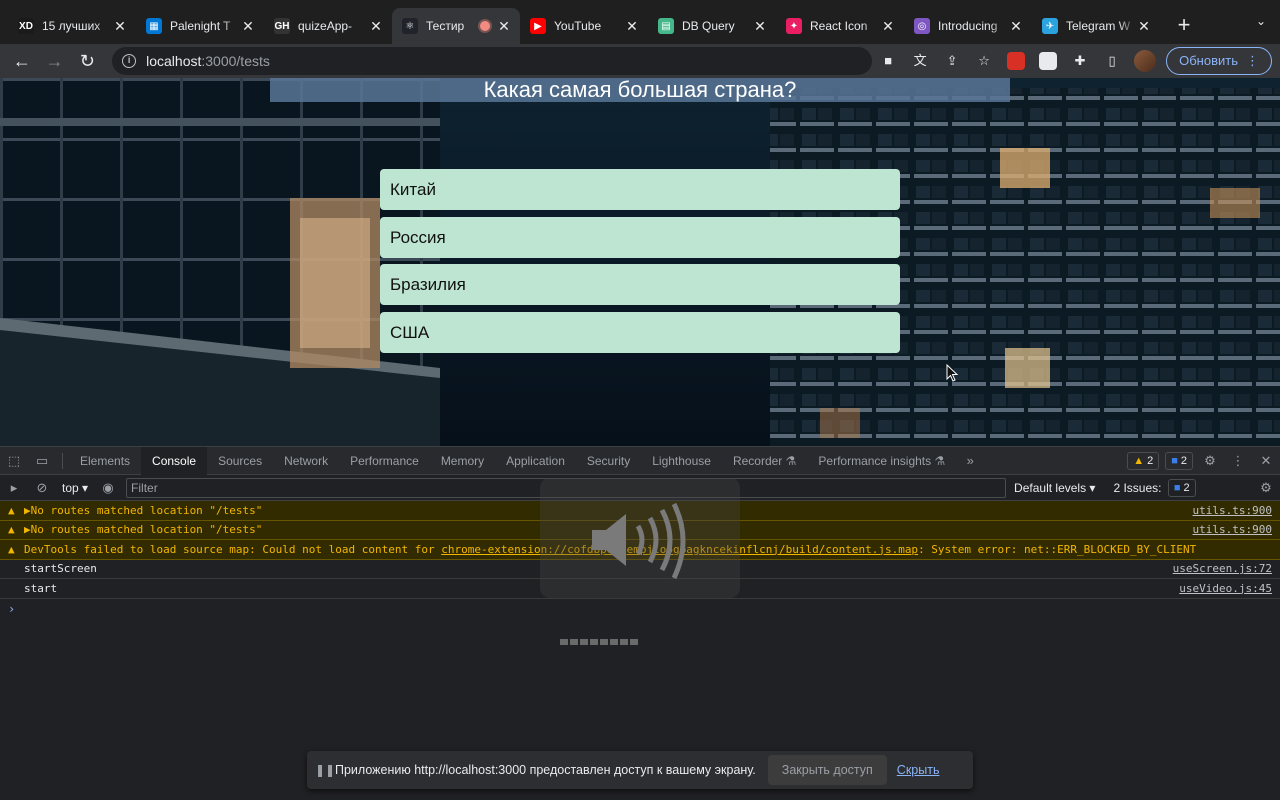 The image size is (1280, 800). I want to click on settings-gear-icon: ⚙, so click(1210, 461).